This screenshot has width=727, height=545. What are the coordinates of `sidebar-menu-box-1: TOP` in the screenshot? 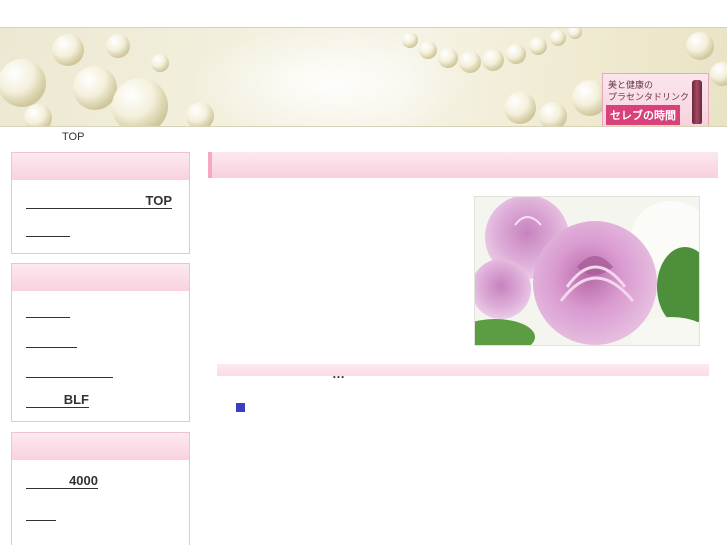 It's located at (100, 203).